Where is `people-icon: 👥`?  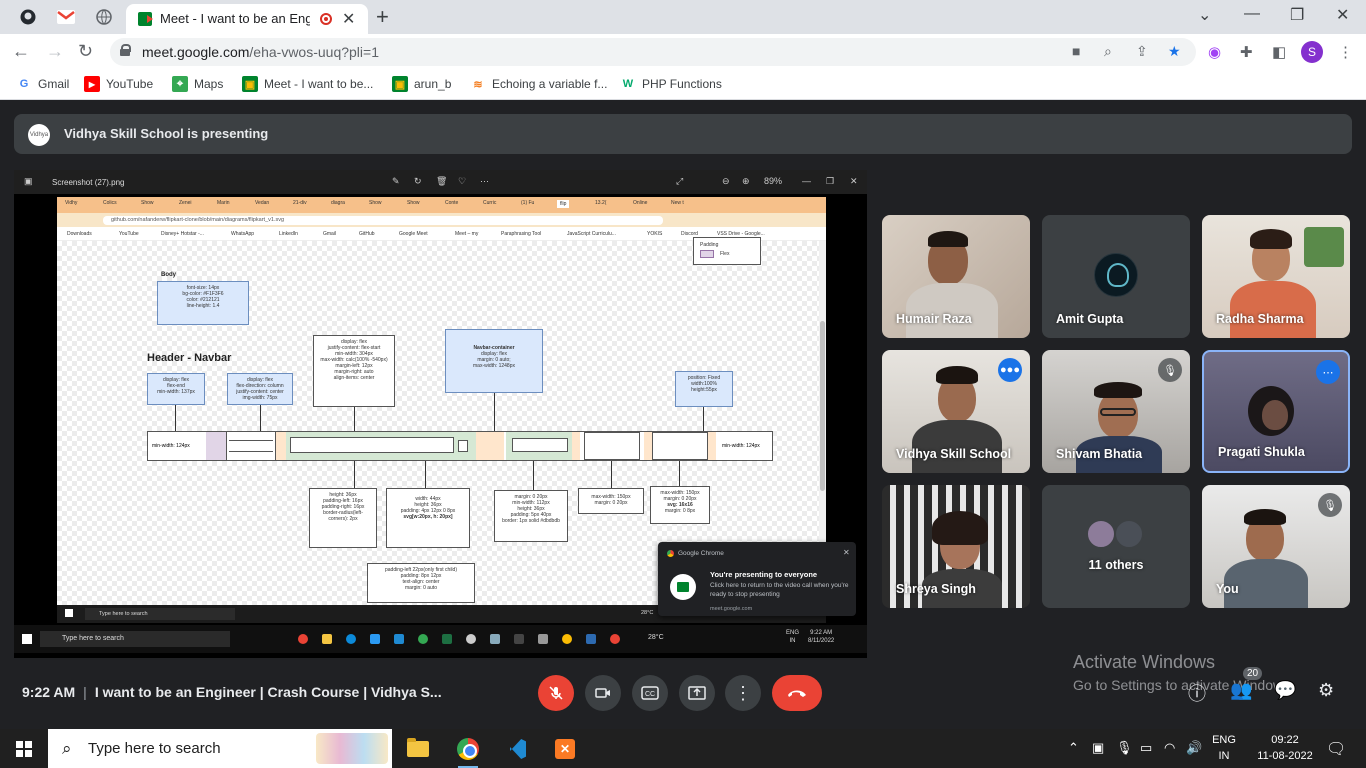 people-icon: 👥 is located at coordinates (1241, 690).